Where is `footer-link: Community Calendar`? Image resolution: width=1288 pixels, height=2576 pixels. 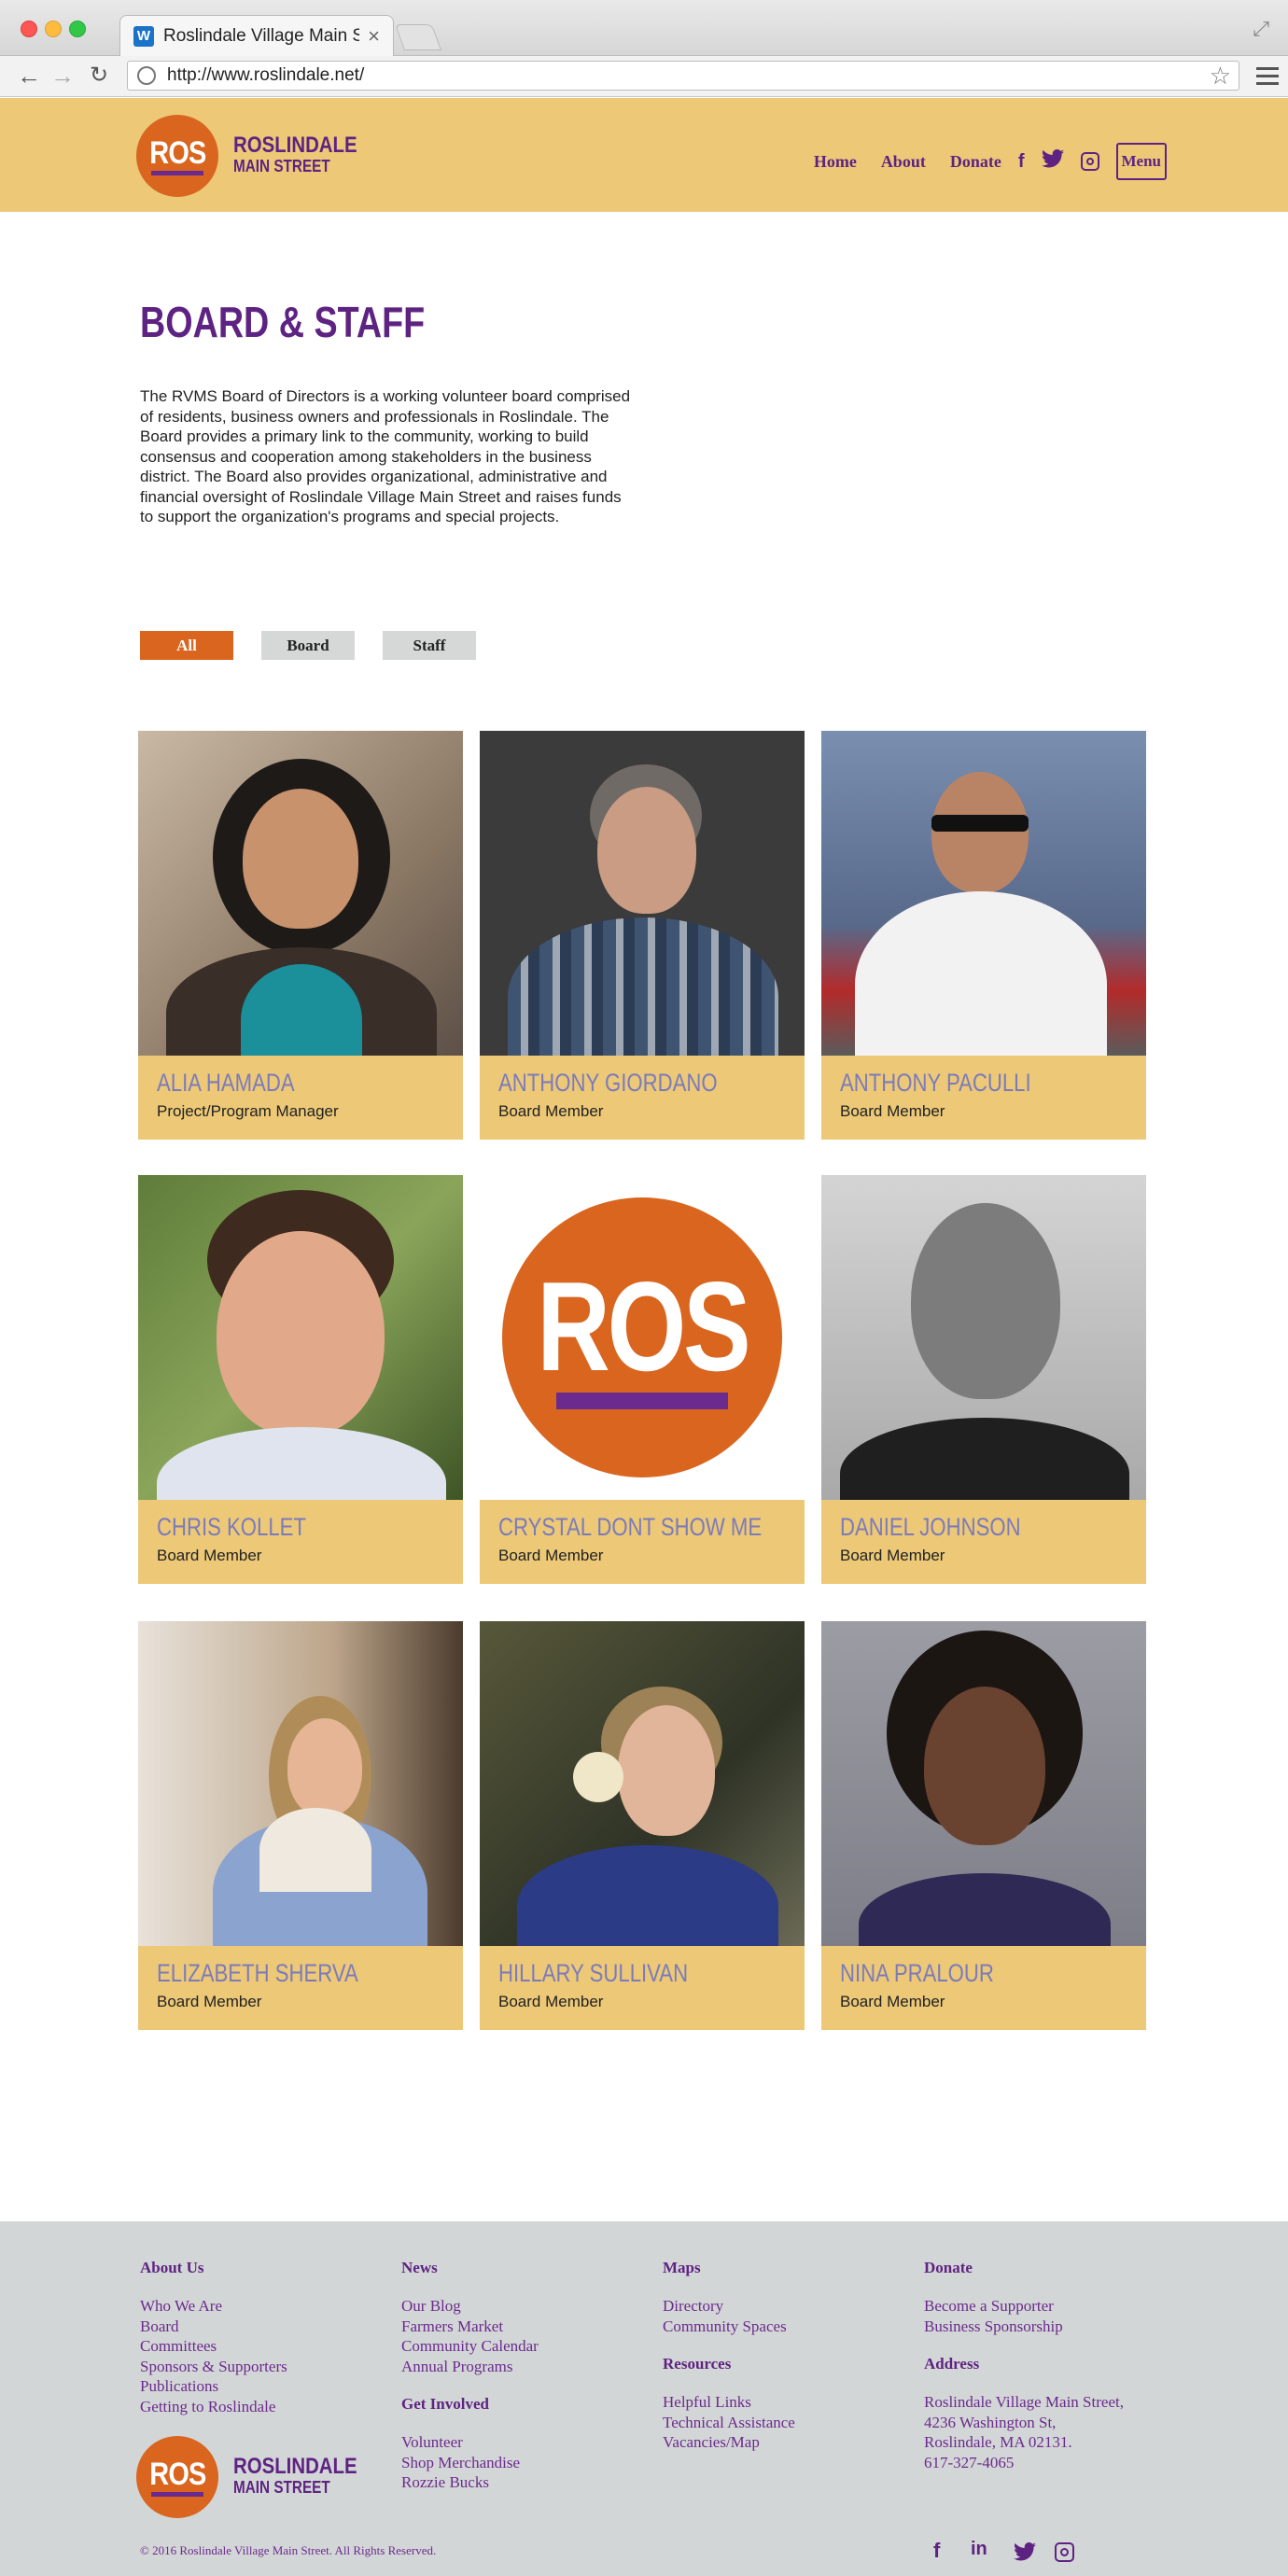
footer-link: Community Calendar is located at coordinates (470, 2346).